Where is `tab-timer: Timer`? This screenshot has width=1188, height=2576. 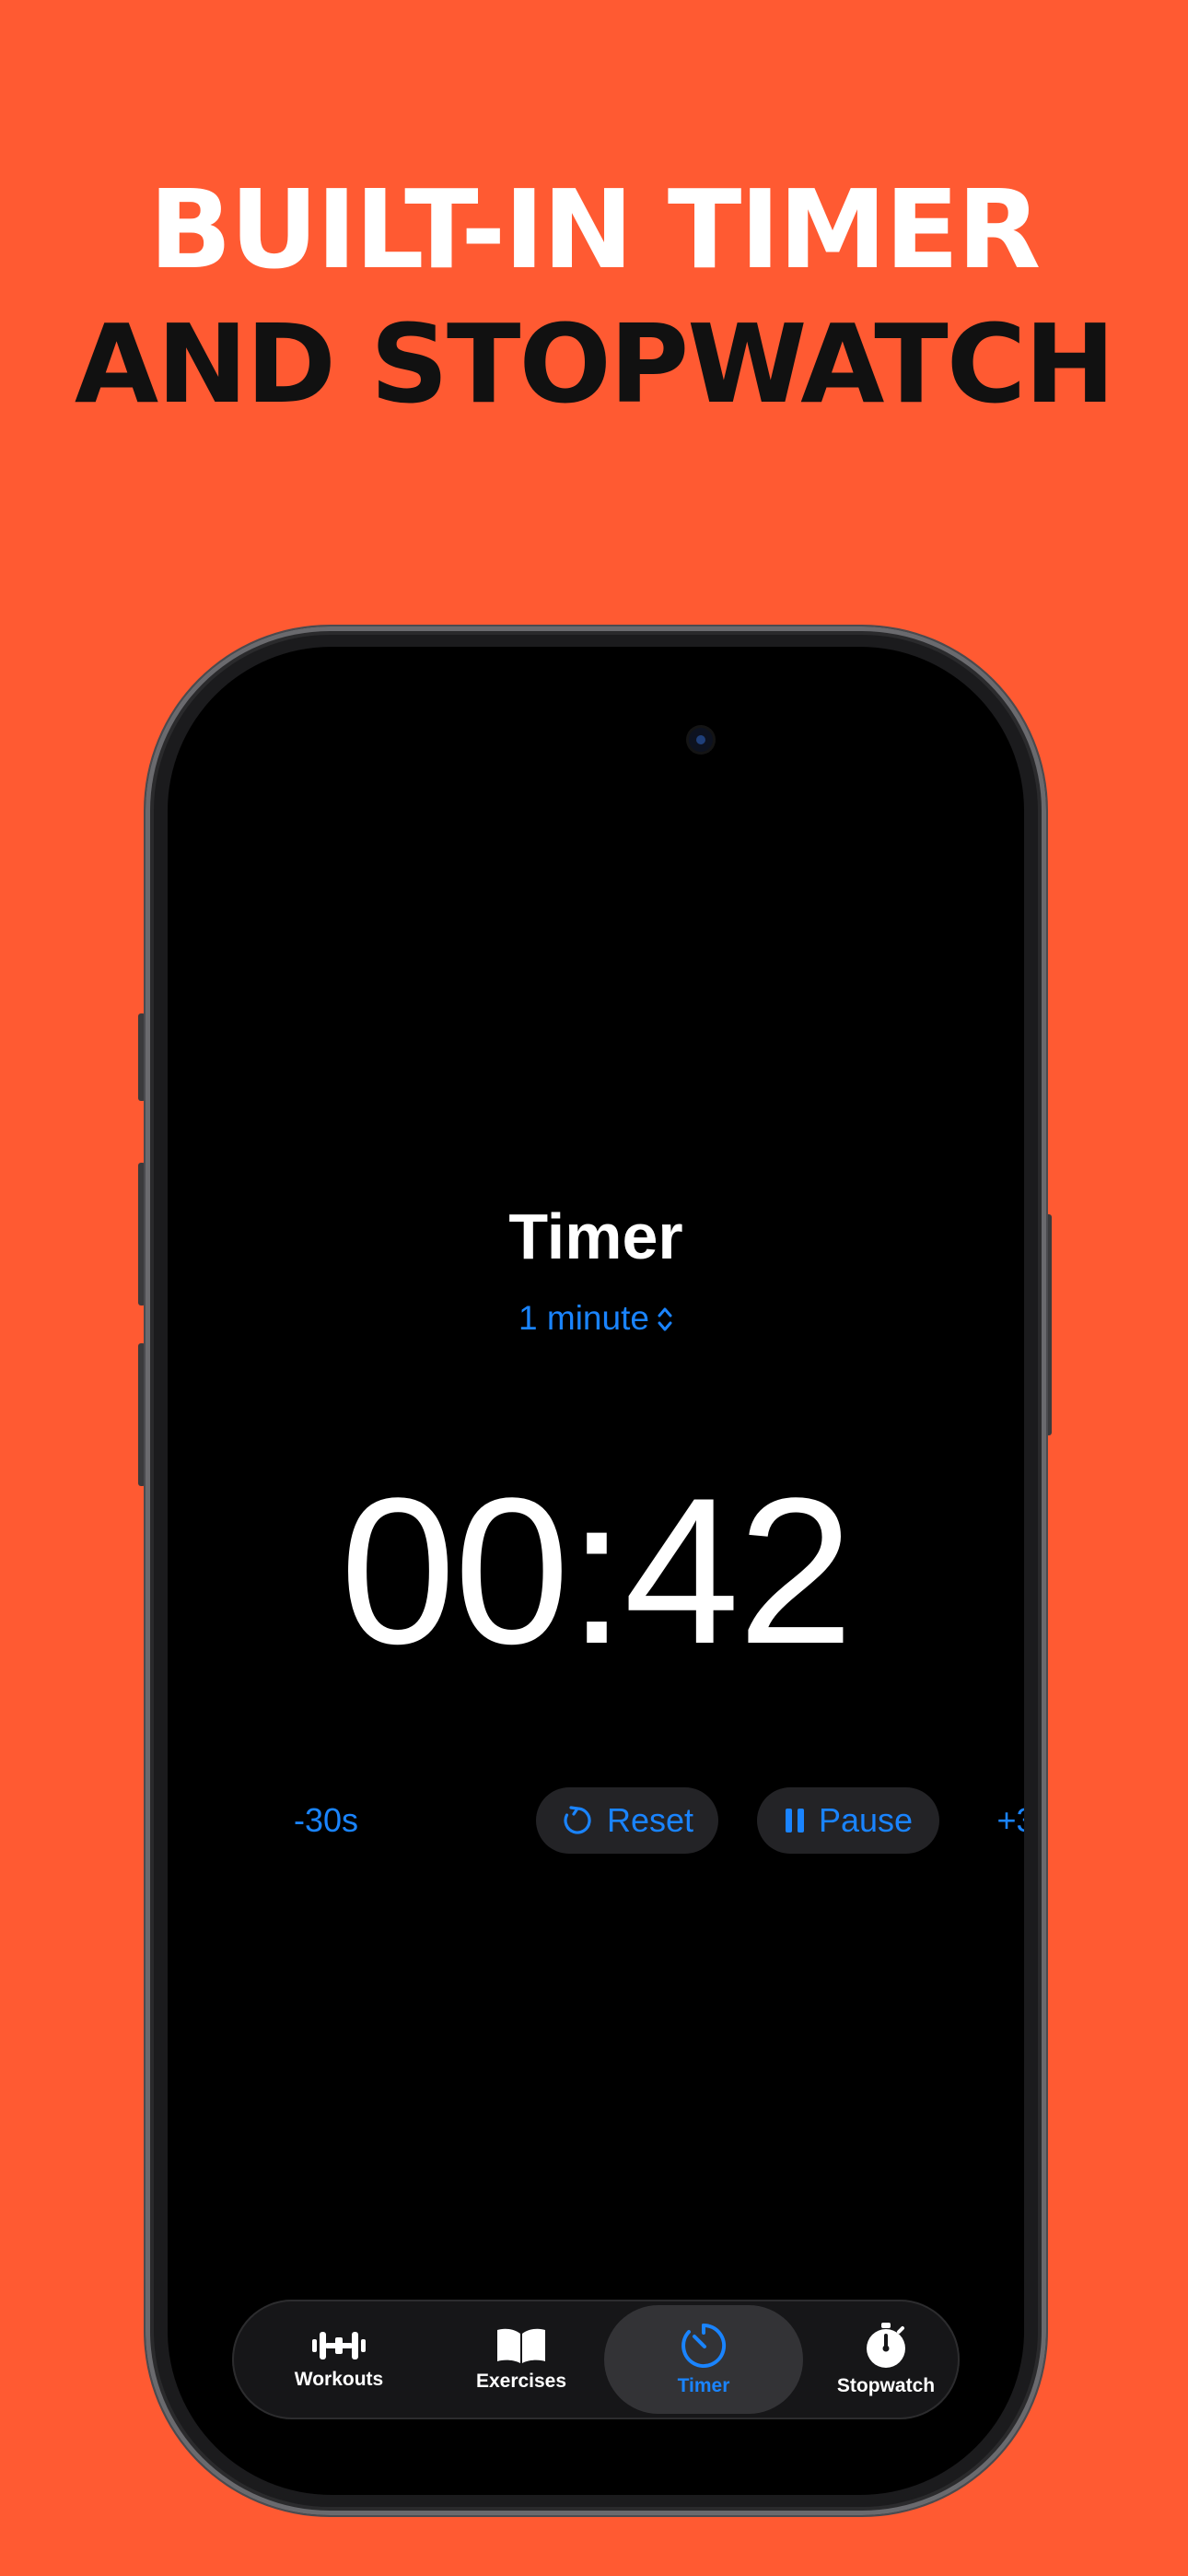 tab-timer: Timer is located at coordinates (703, 2359).